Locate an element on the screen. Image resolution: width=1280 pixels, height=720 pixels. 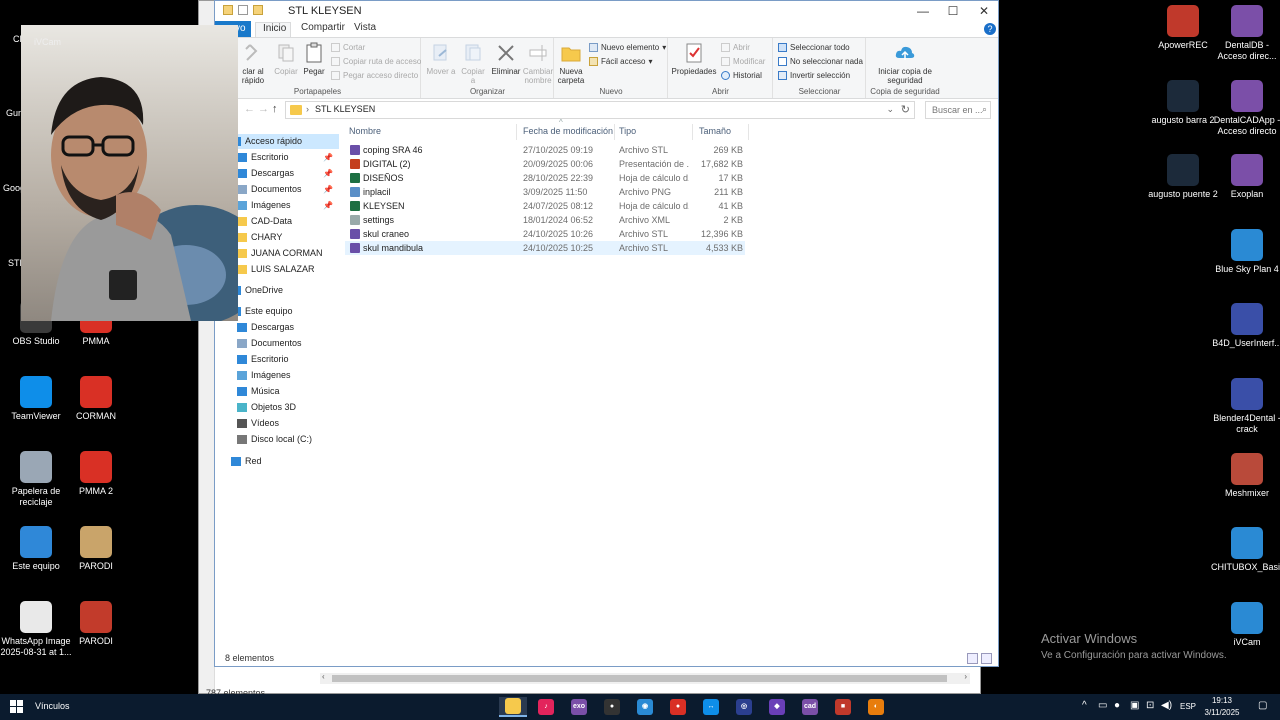
column-name: Nombre is located at coordinates (431, 132).